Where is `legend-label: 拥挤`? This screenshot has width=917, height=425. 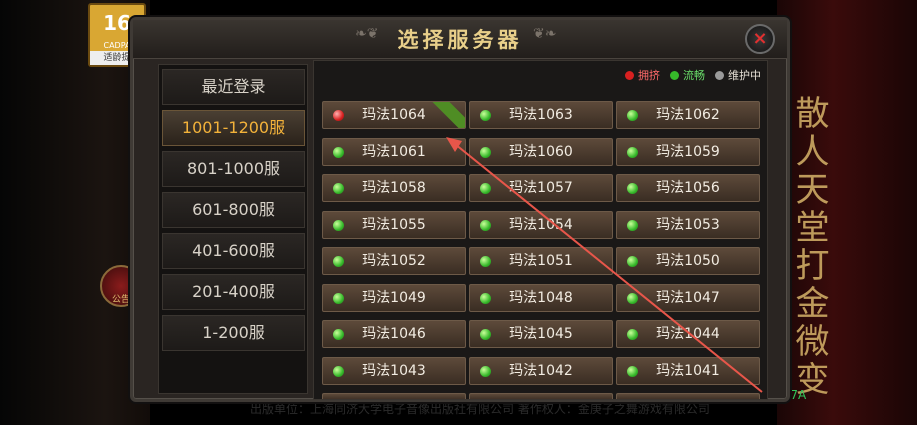
legend-label: 拥挤 is located at coordinates (649, 75).